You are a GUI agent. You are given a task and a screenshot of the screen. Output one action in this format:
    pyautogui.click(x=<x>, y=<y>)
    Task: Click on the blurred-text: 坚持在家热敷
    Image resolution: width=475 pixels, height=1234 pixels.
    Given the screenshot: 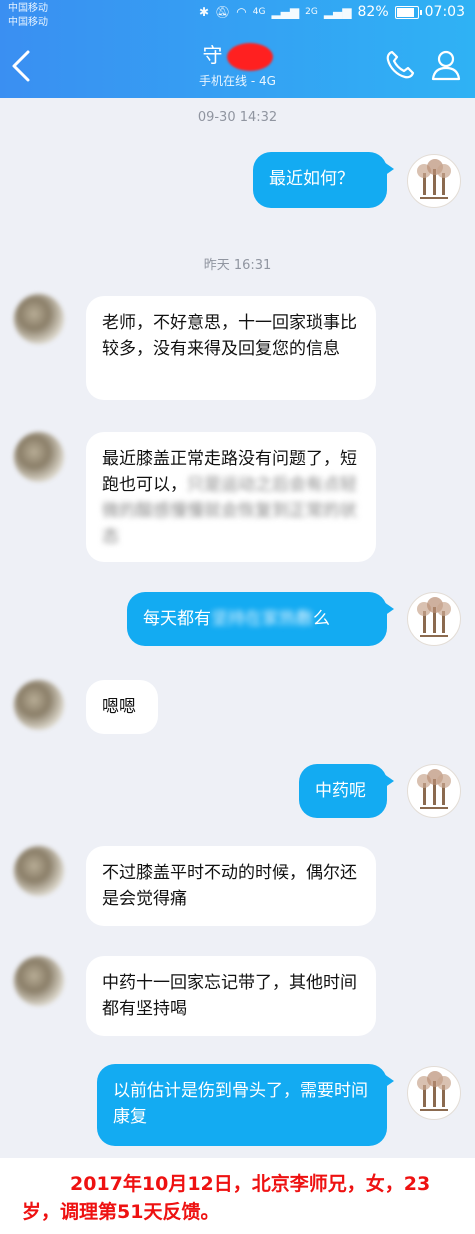 What is the action you would take?
    pyautogui.click(x=262, y=619)
    